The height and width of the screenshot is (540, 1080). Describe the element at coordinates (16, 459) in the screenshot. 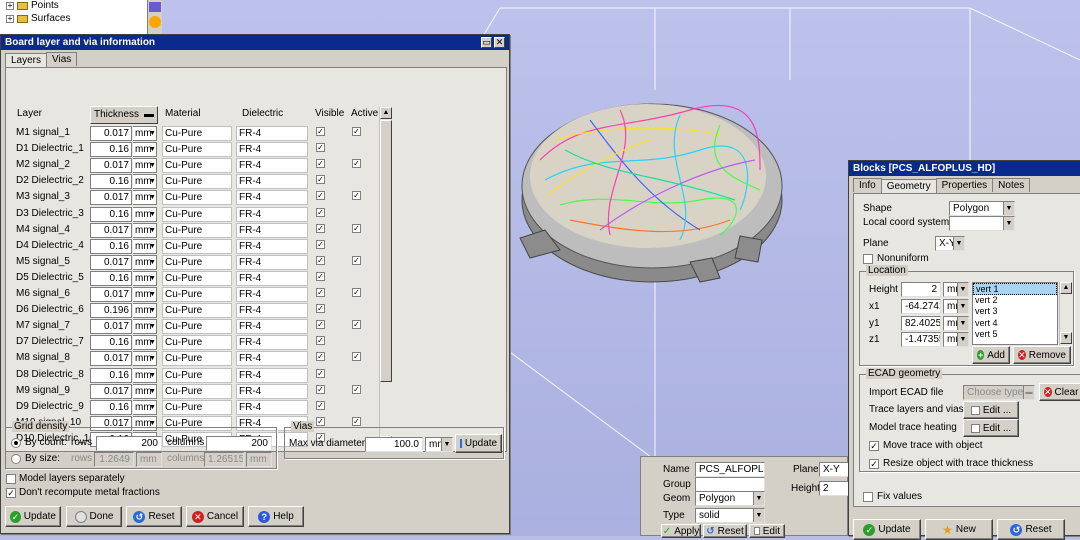

I see `by-size-radio` at that location.